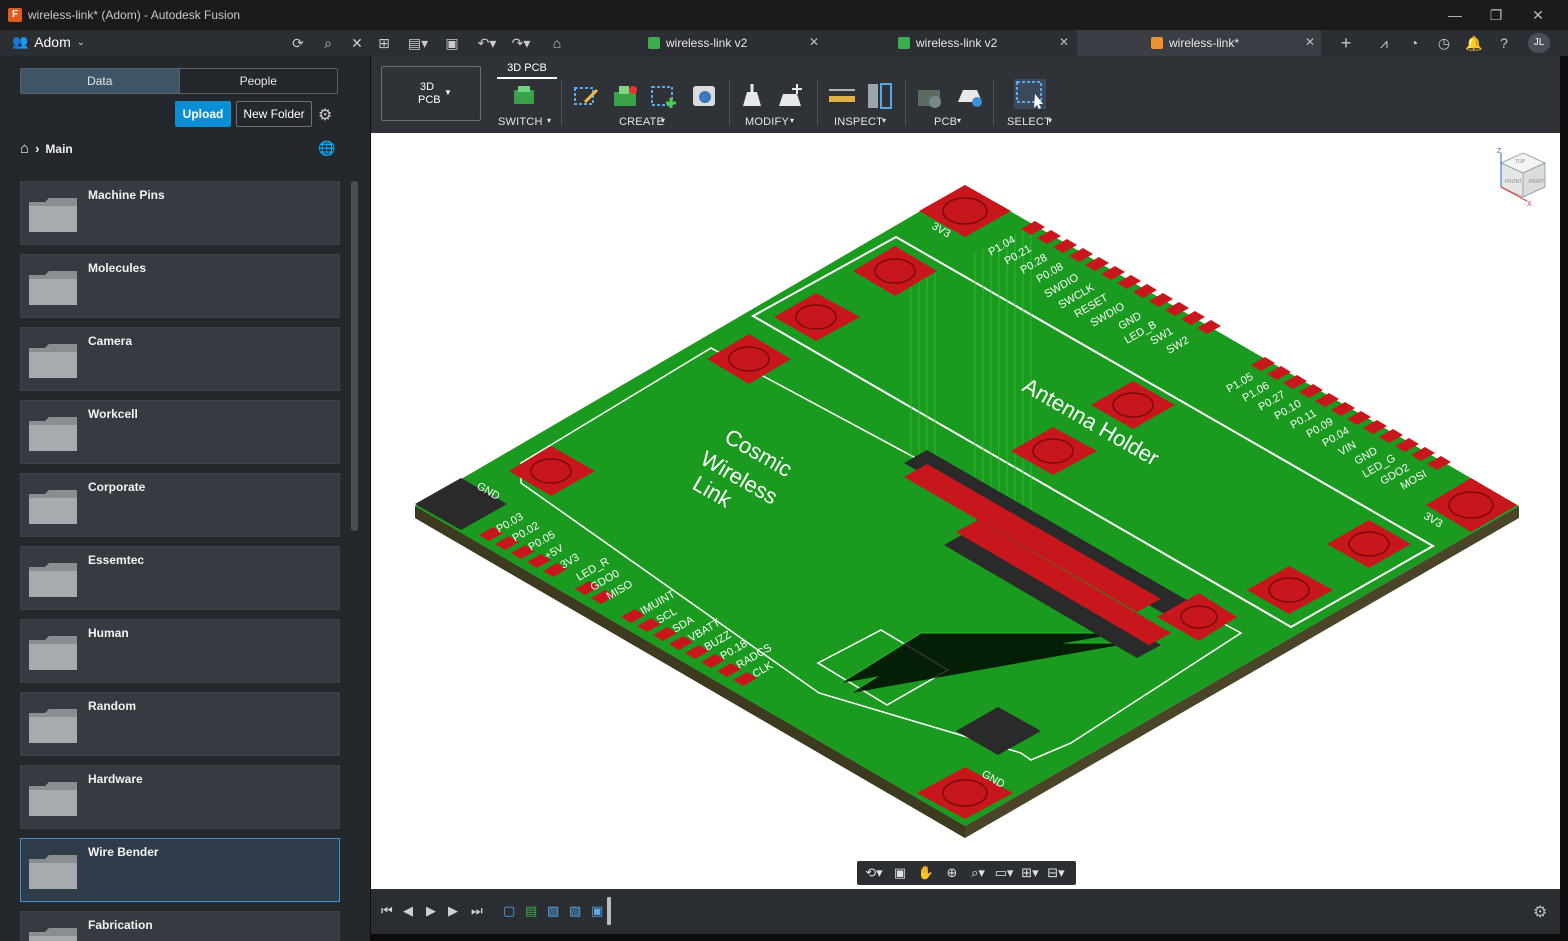 This screenshot has height=941, width=1568. What do you see at coordinates (431, 93) in the screenshot?
I see `workspace-switcher: 3D PCB ▼` at bounding box center [431, 93].